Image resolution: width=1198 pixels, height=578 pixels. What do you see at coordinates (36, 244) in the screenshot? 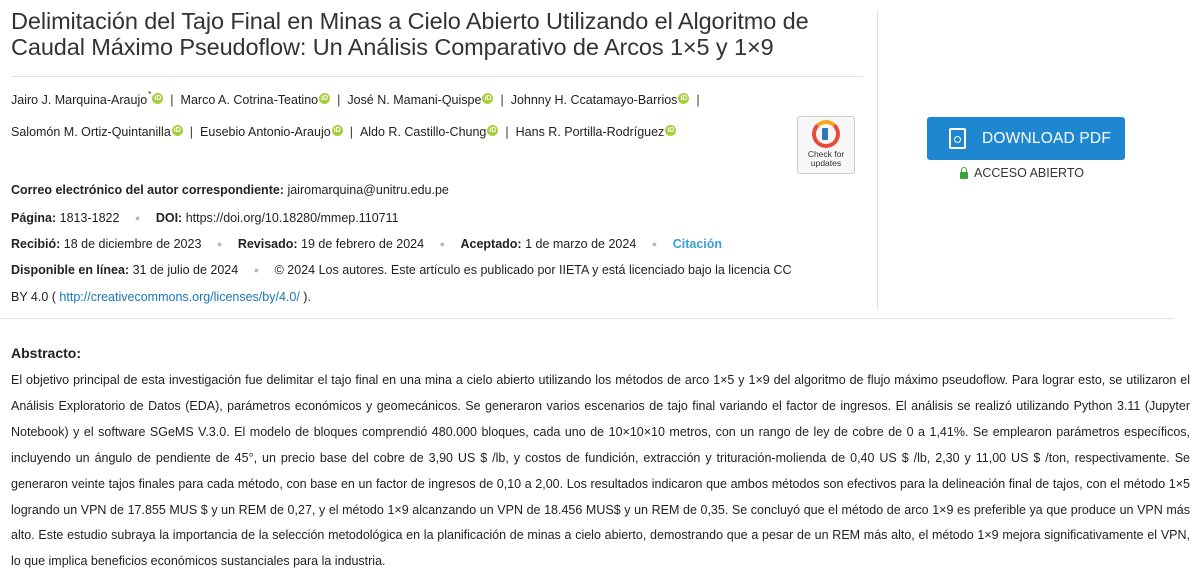
I see `received-label: Recibió:` at bounding box center [36, 244].